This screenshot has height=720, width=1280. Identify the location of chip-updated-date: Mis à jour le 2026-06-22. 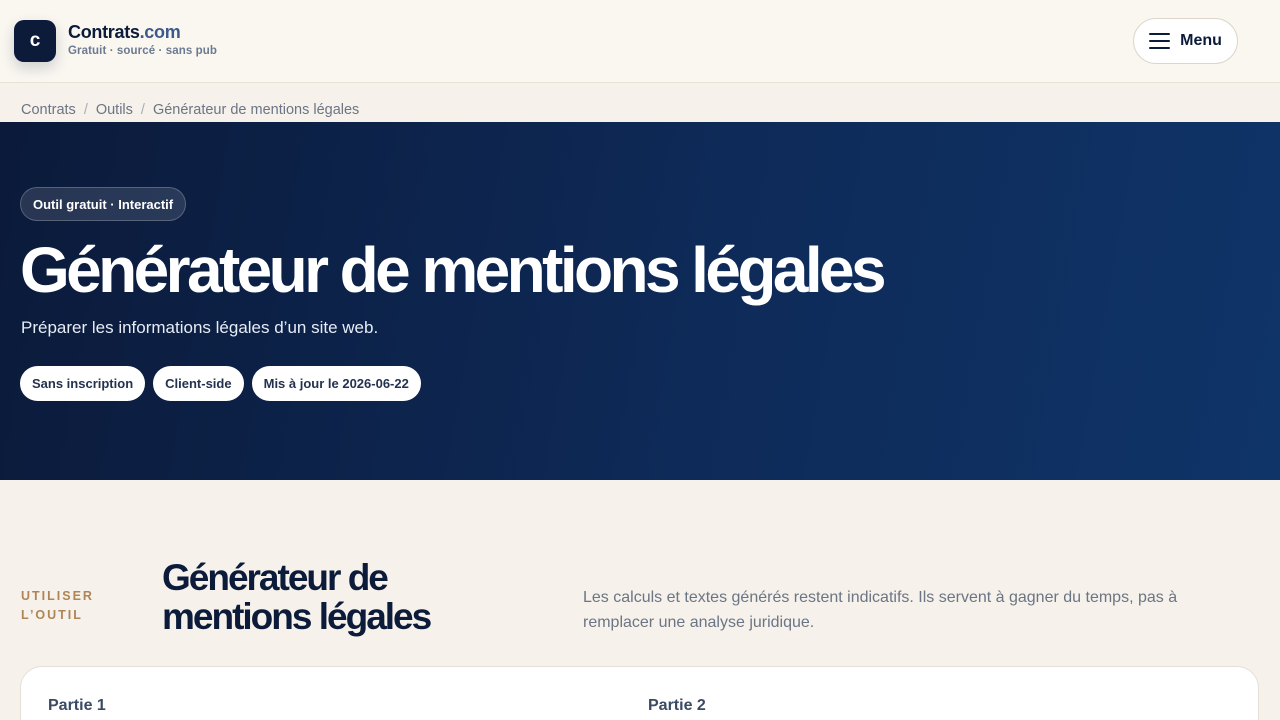
(336, 383).